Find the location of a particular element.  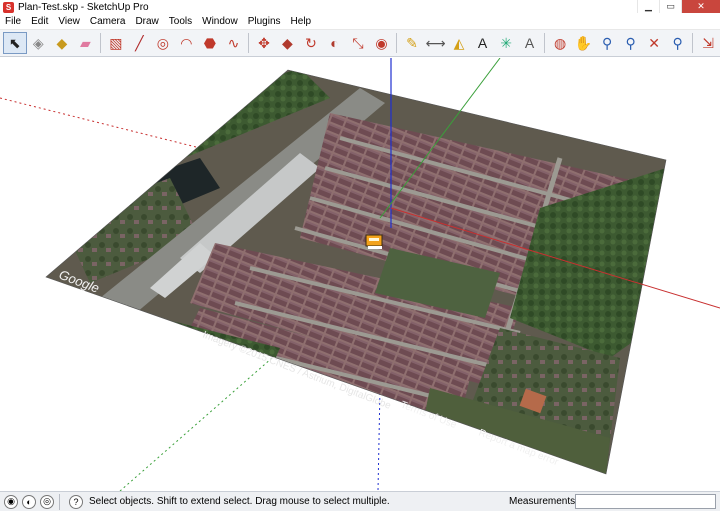

axes-tool-button: ✳ is located at coordinates (506, 43).